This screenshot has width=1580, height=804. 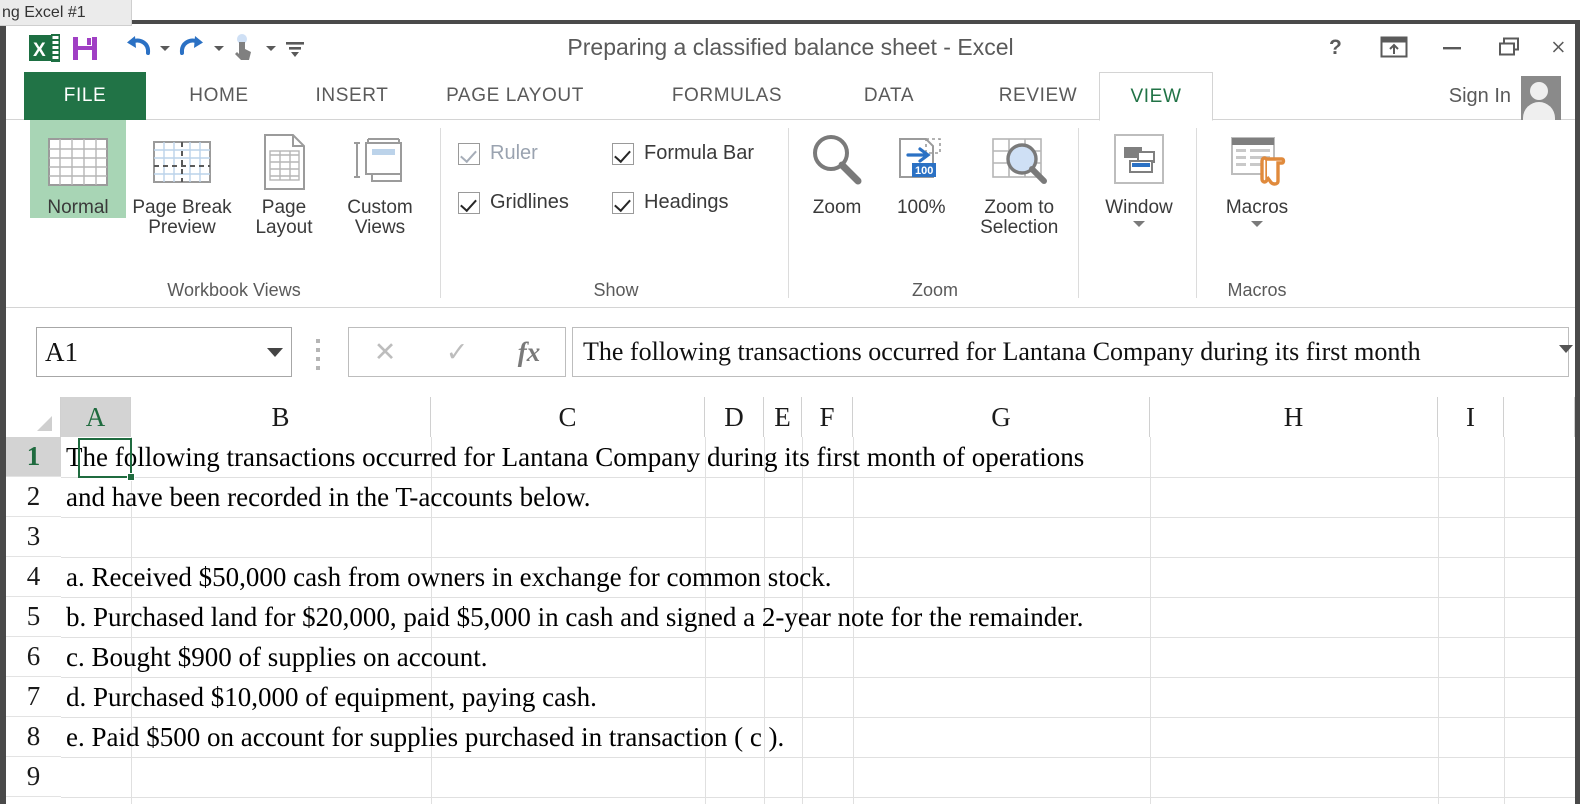 I want to click on checkbox-headings-label: Headings, so click(x=686, y=202).